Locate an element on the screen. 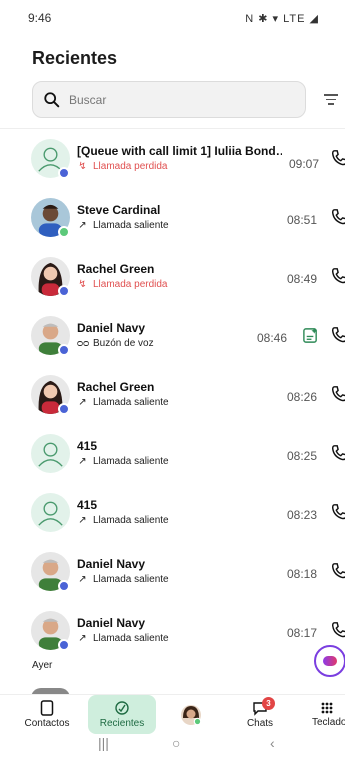 The height and width of the screenshot is (757, 345). search-icon is located at coordinates (52, 99).